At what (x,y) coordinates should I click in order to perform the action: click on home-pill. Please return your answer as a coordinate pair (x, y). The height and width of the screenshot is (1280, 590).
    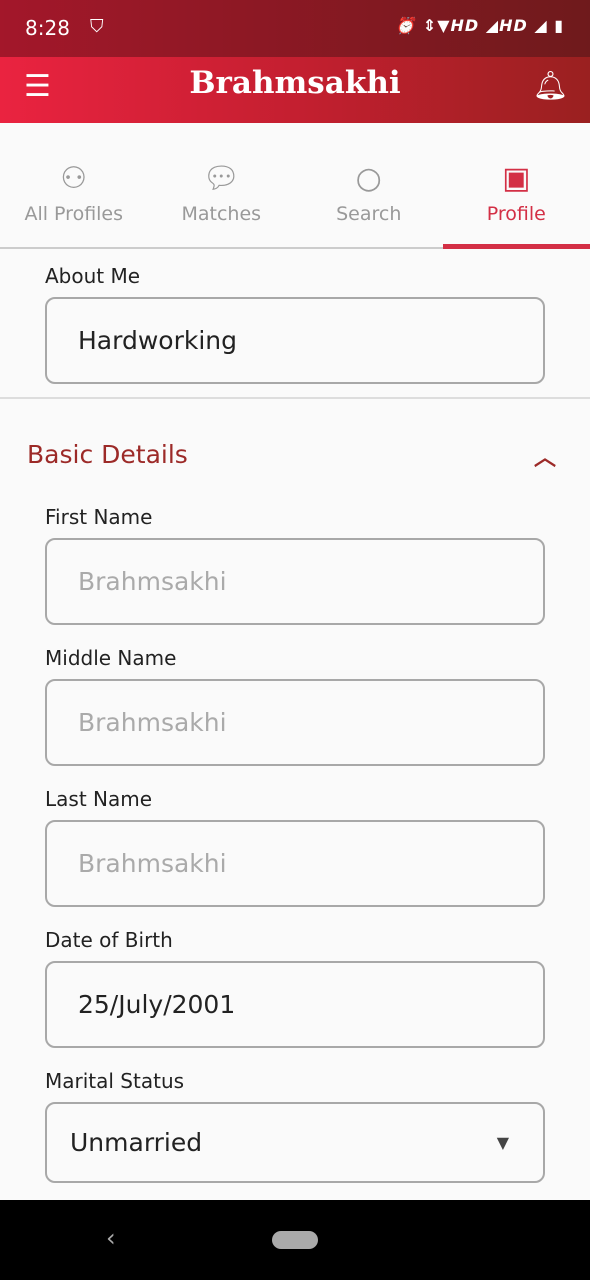
    Looking at the image, I should click on (295, 1240).